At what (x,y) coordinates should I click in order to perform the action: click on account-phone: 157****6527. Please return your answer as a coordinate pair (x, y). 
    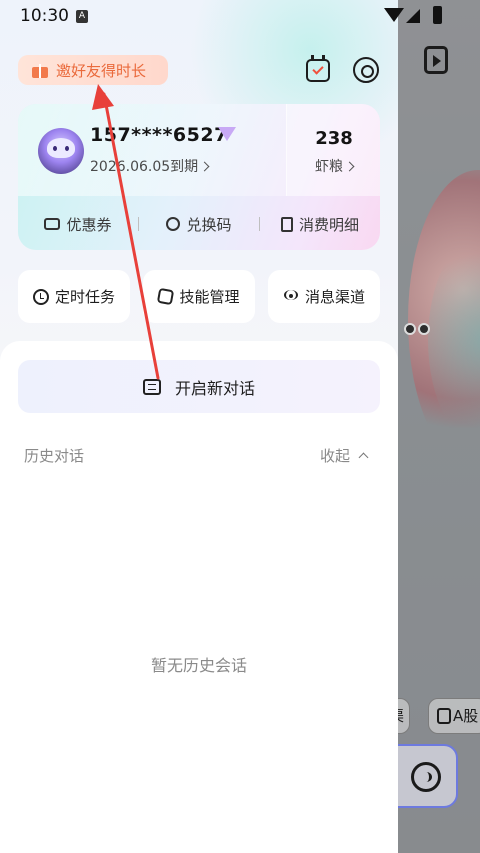
    Looking at the image, I should click on (159, 135).